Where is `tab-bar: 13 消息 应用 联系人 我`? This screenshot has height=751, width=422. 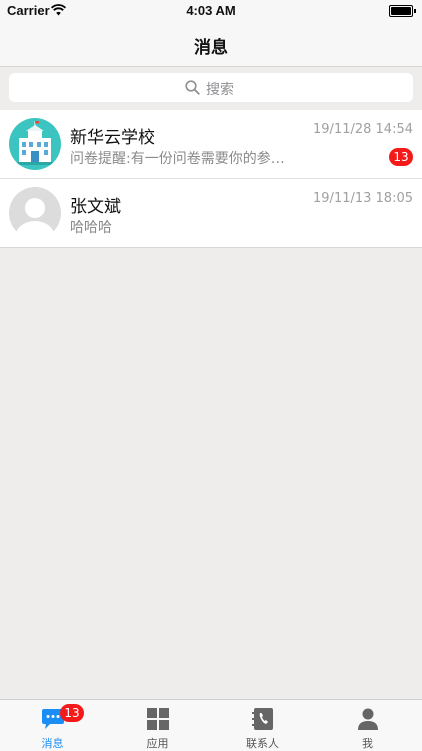 tab-bar: 13 消息 应用 联系人 我 is located at coordinates (211, 725).